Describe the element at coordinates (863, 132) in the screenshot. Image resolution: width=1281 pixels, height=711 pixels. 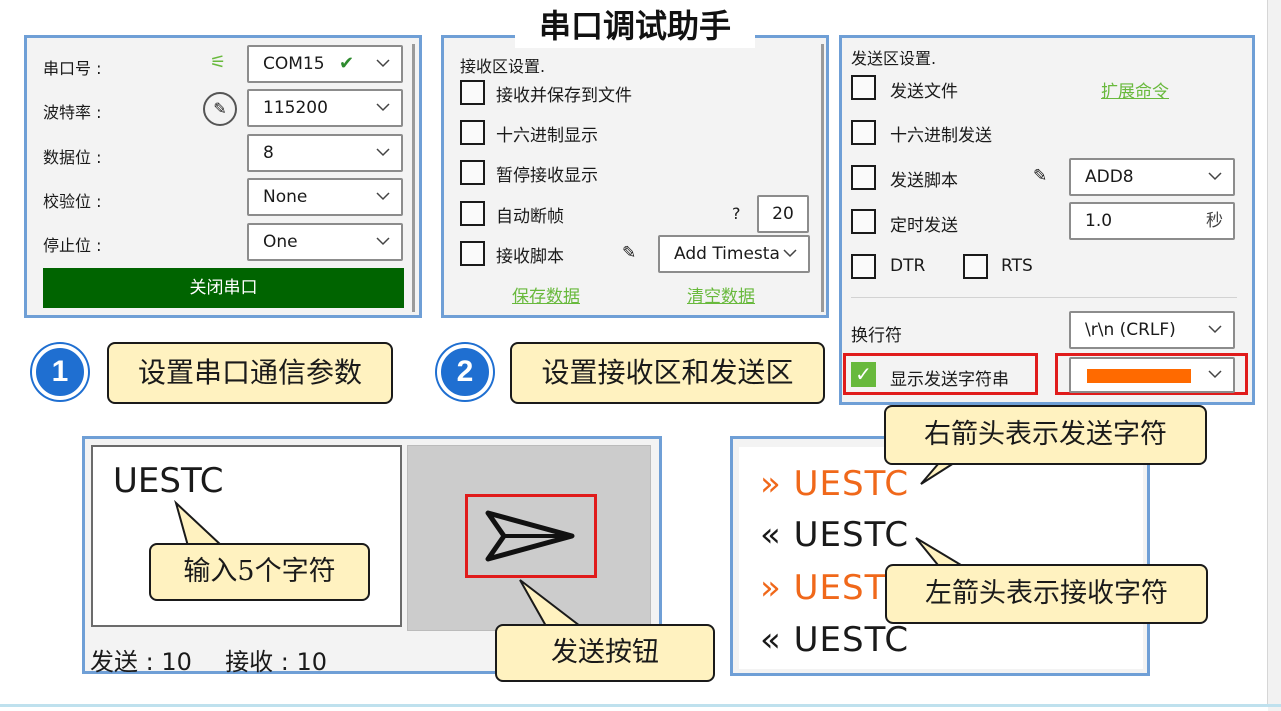
I see `send-hex-checkbox` at that location.